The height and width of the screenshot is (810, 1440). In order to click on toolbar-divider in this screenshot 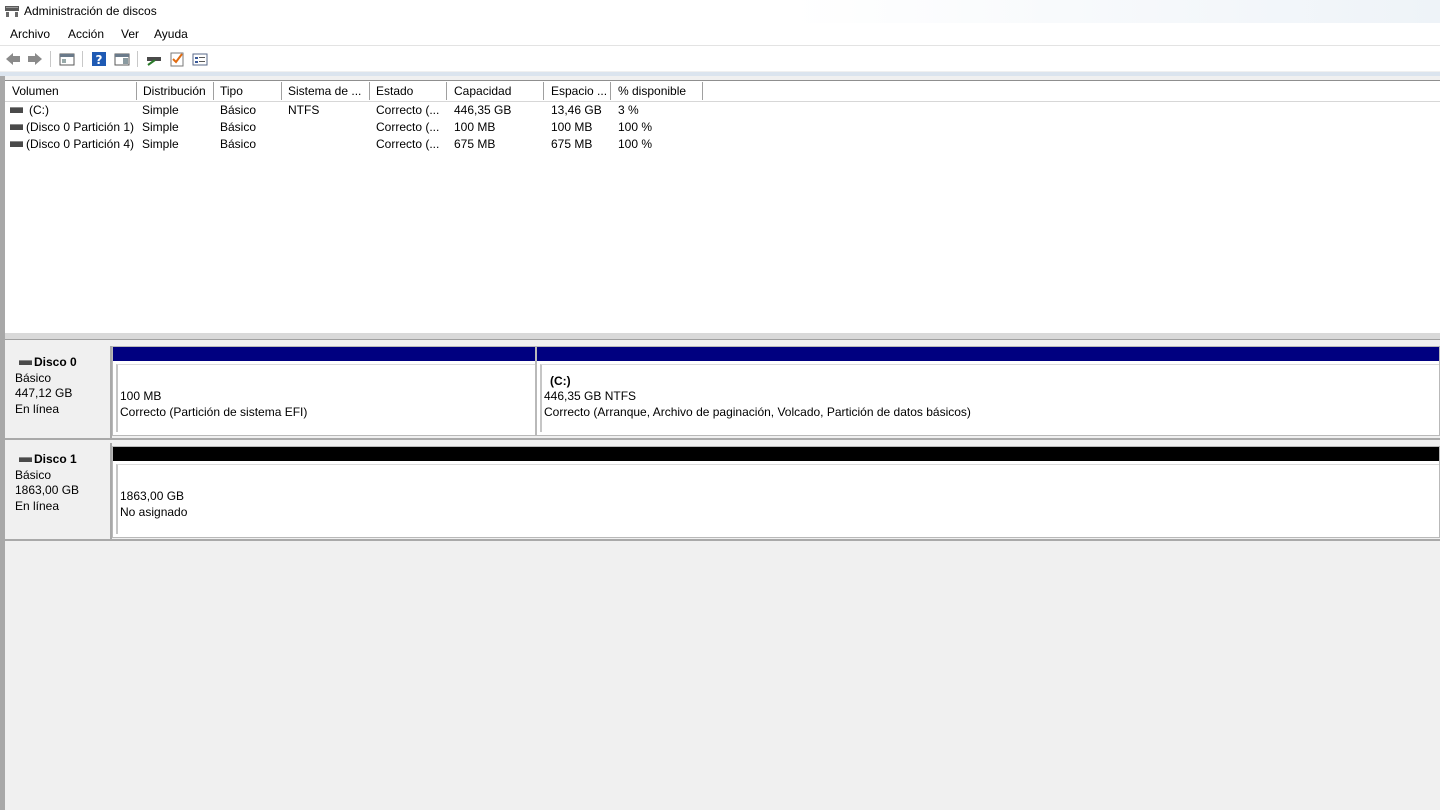, I will do `click(720, 74)`.